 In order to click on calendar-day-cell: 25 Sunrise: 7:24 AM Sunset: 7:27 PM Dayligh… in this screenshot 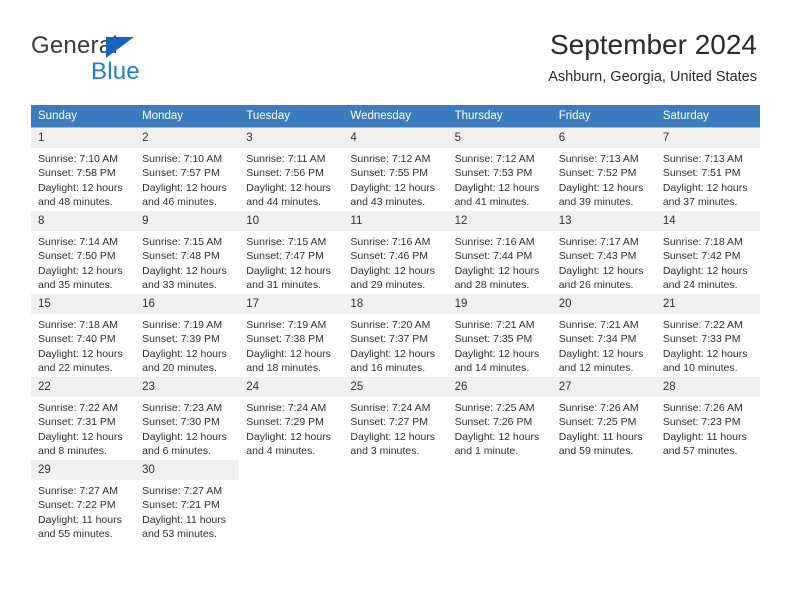, I will do `click(395, 418)`.